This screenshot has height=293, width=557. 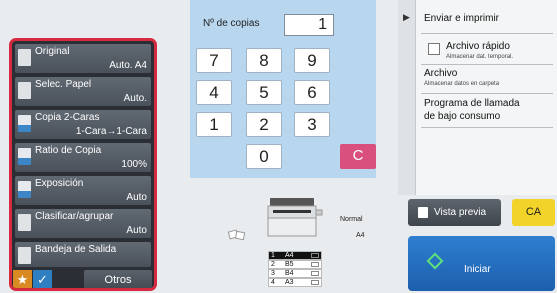 I want to click on low-power-link-line2: de bajo consumo, so click(x=462, y=116).